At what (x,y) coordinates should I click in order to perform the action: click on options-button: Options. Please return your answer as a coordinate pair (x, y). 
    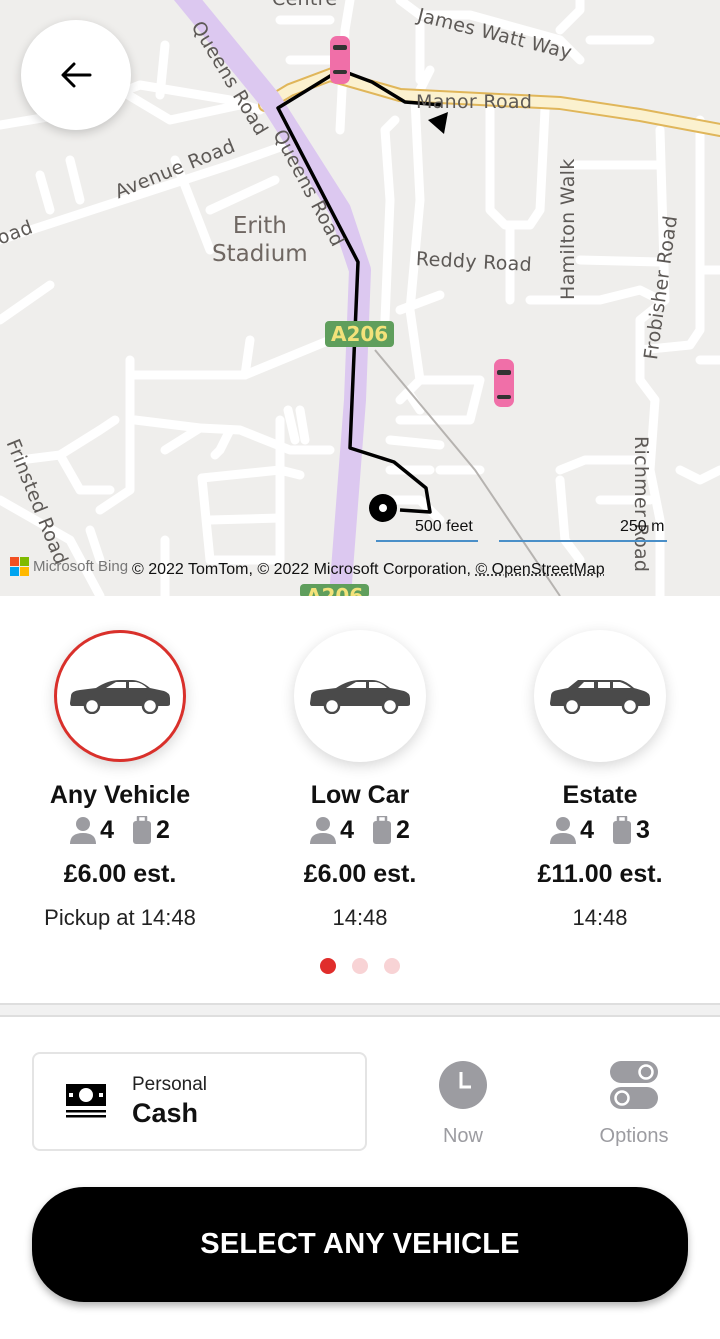
    Looking at the image, I should click on (634, 1104).